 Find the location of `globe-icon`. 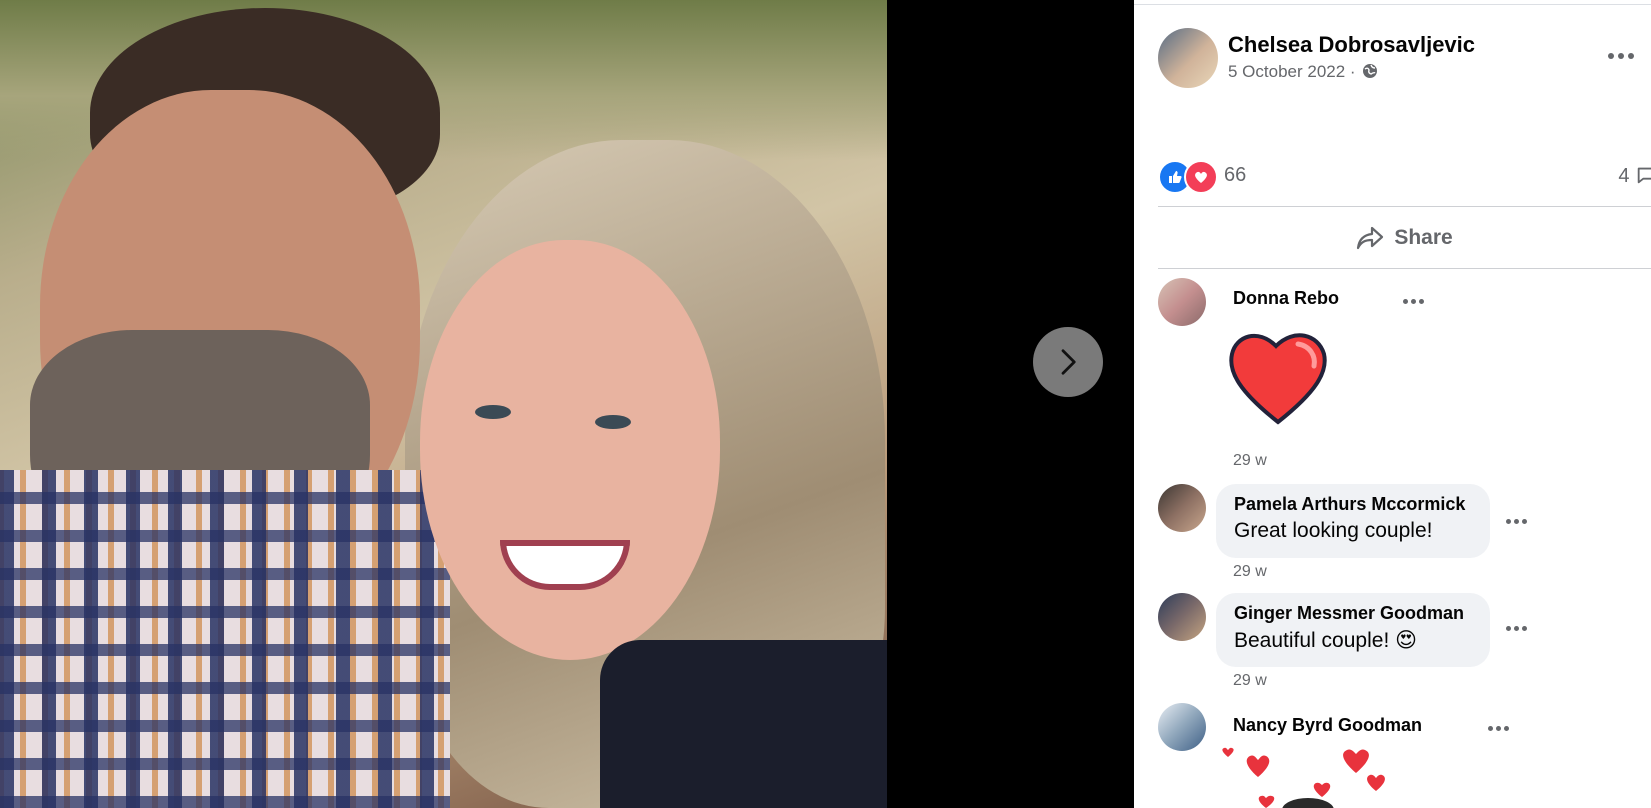

globe-icon is located at coordinates (1370, 71).